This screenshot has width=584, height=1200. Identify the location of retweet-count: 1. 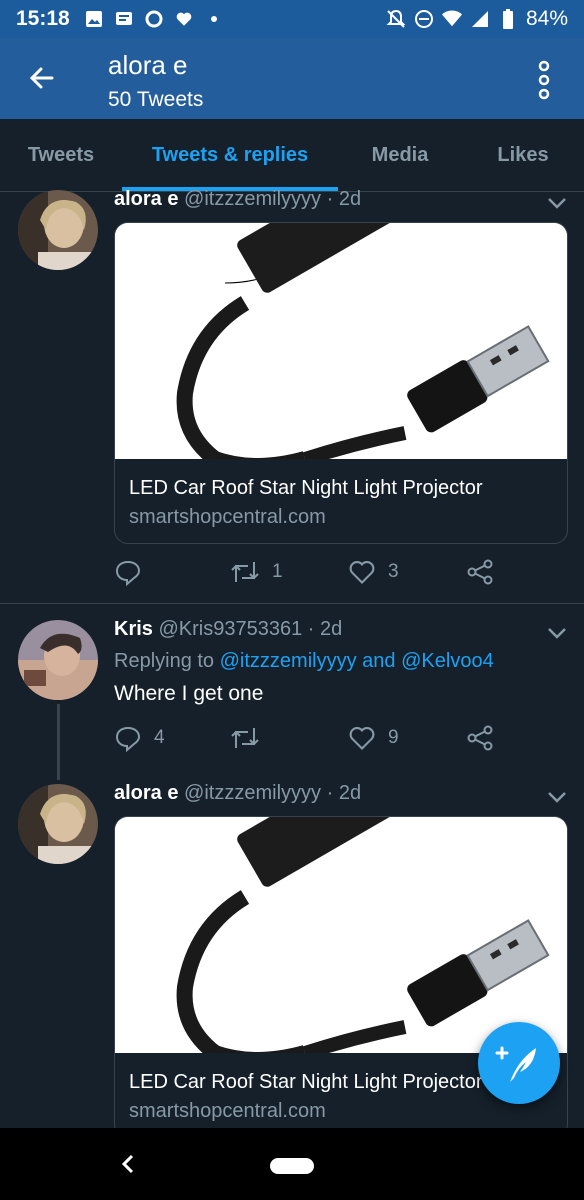
(277, 571).